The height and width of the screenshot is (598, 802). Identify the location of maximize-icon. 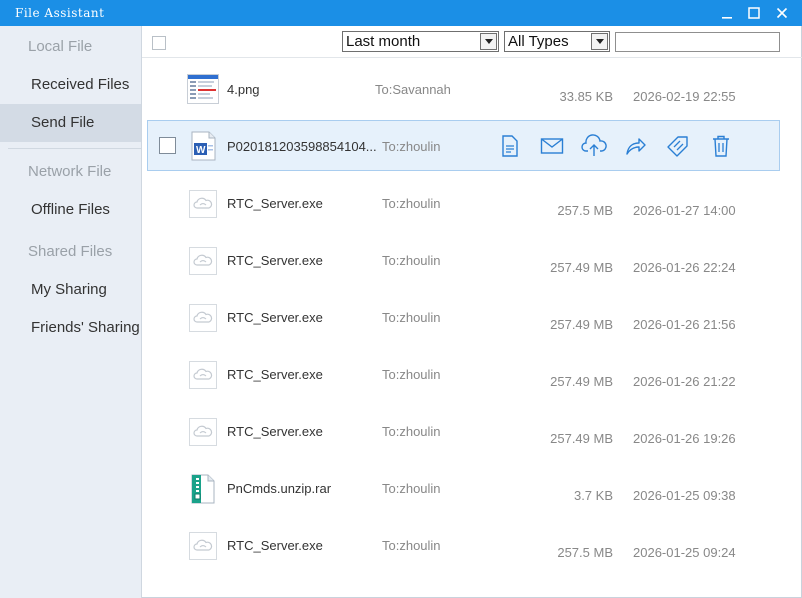
(754, 13).